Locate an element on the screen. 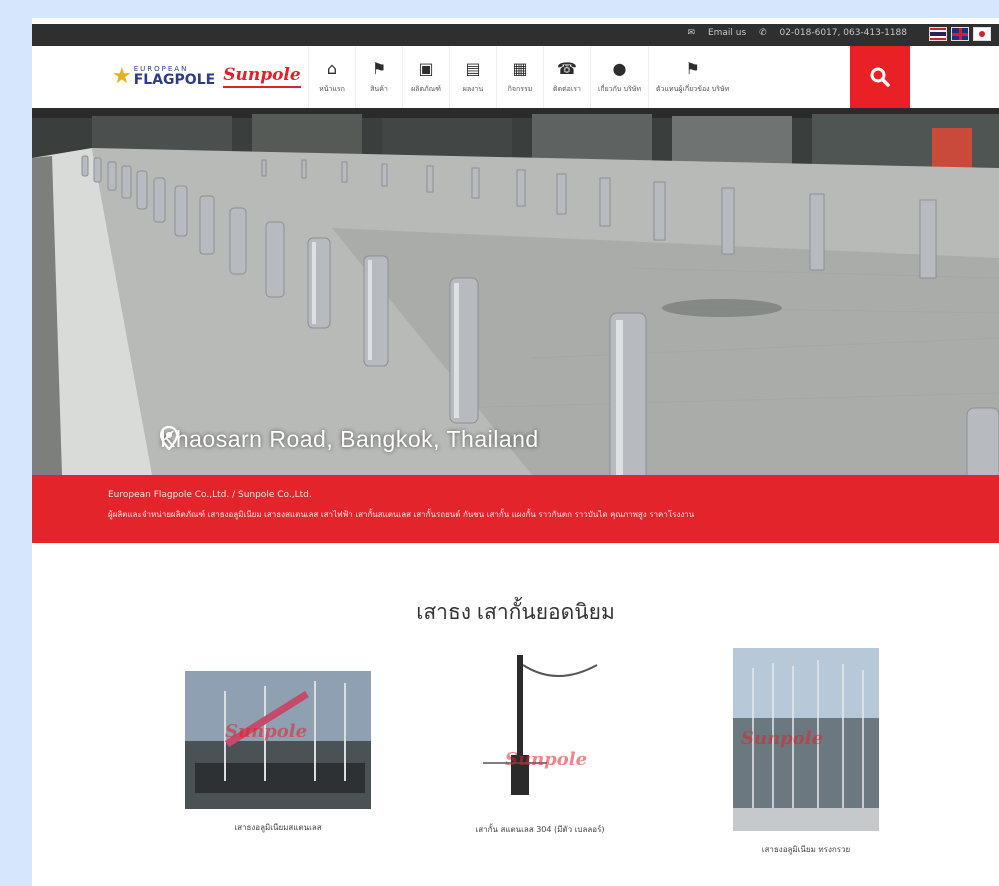 Image resolution: width=999 pixels, height=886 pixels. menu-item-contact: ☎ ติดต่อเรา is located at coordinates (566, 77).